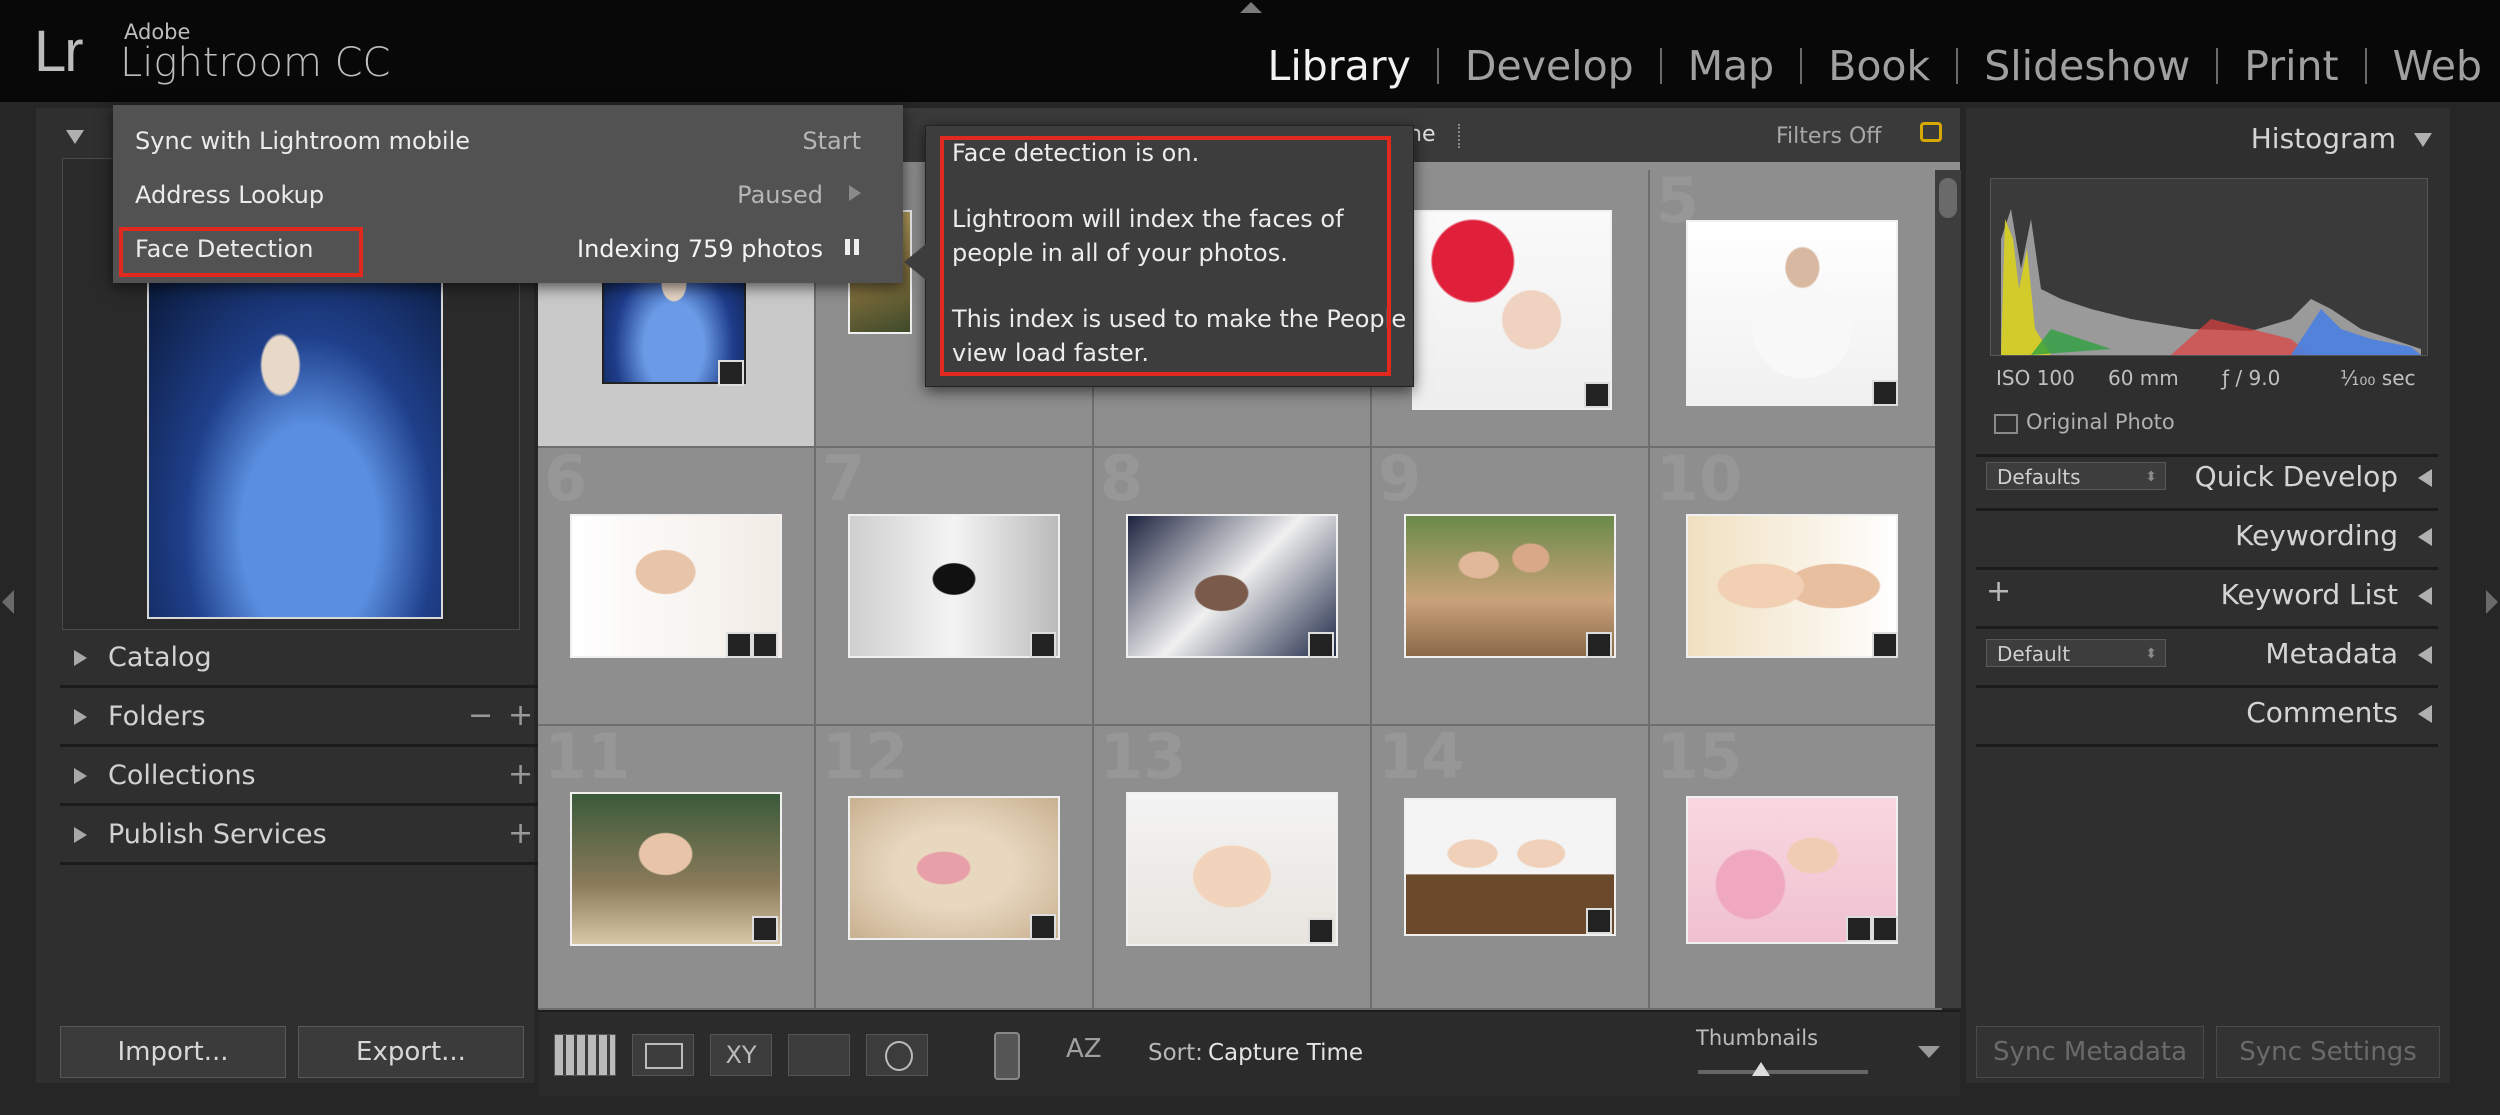  What do you see at coordinates (663, 1055) in the screenshot?
I see `loupe-view-button` at bounding box center [663, 1055].